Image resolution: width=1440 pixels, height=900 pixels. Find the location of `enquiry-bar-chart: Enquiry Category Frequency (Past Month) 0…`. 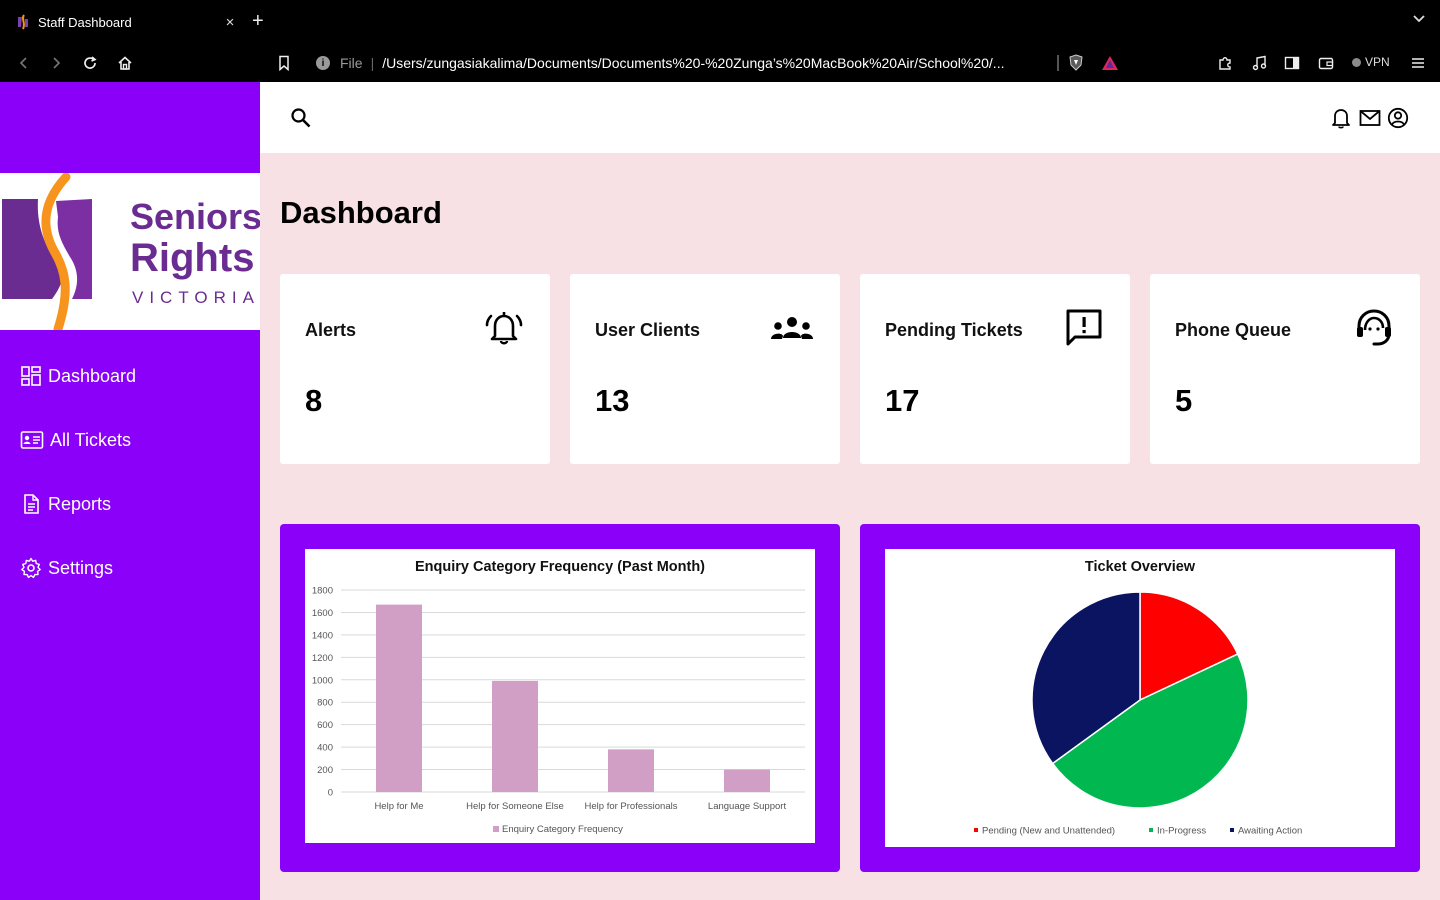

enquiry-bar-chart: Enquiry Category Frequency (Past Month) 0… is located at coordinates (558, 697).